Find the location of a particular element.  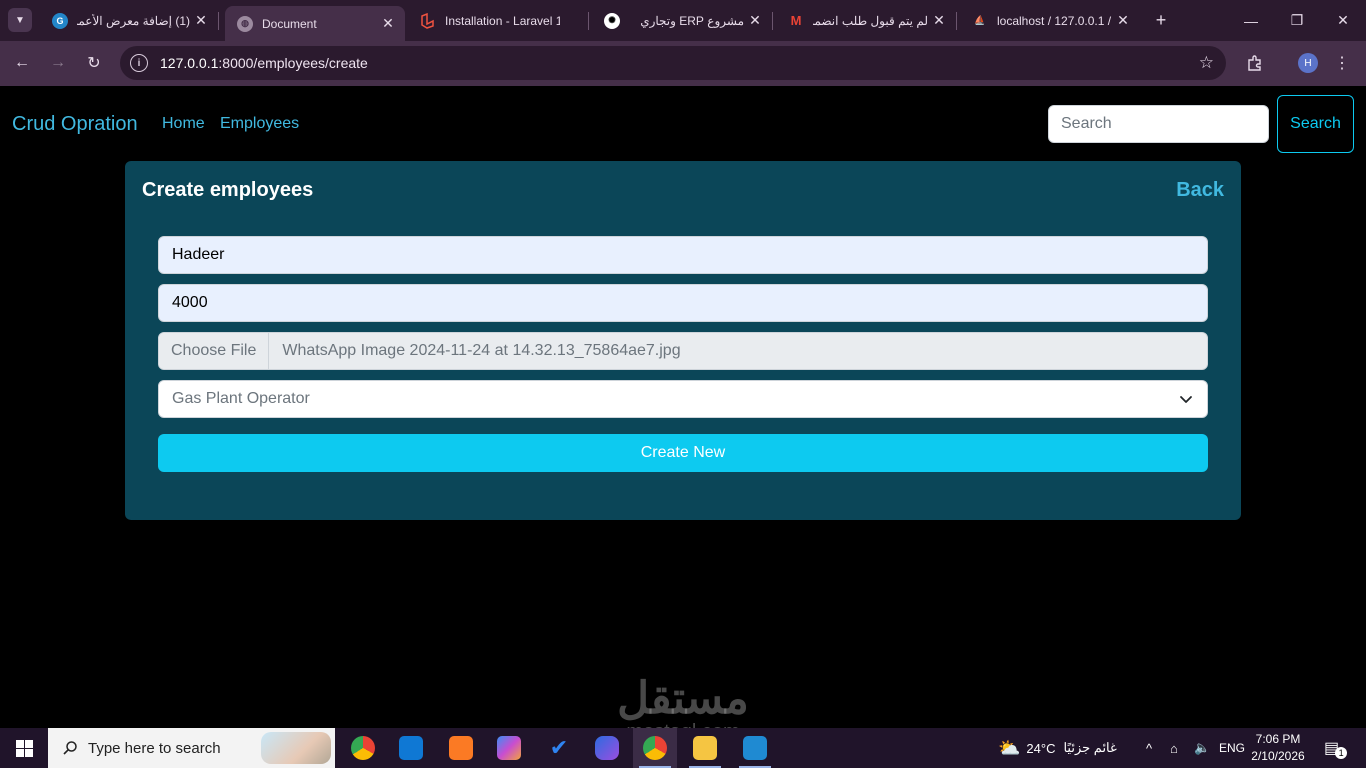

clock-time: 7:06 PM is located at coordinates (1278, 739).